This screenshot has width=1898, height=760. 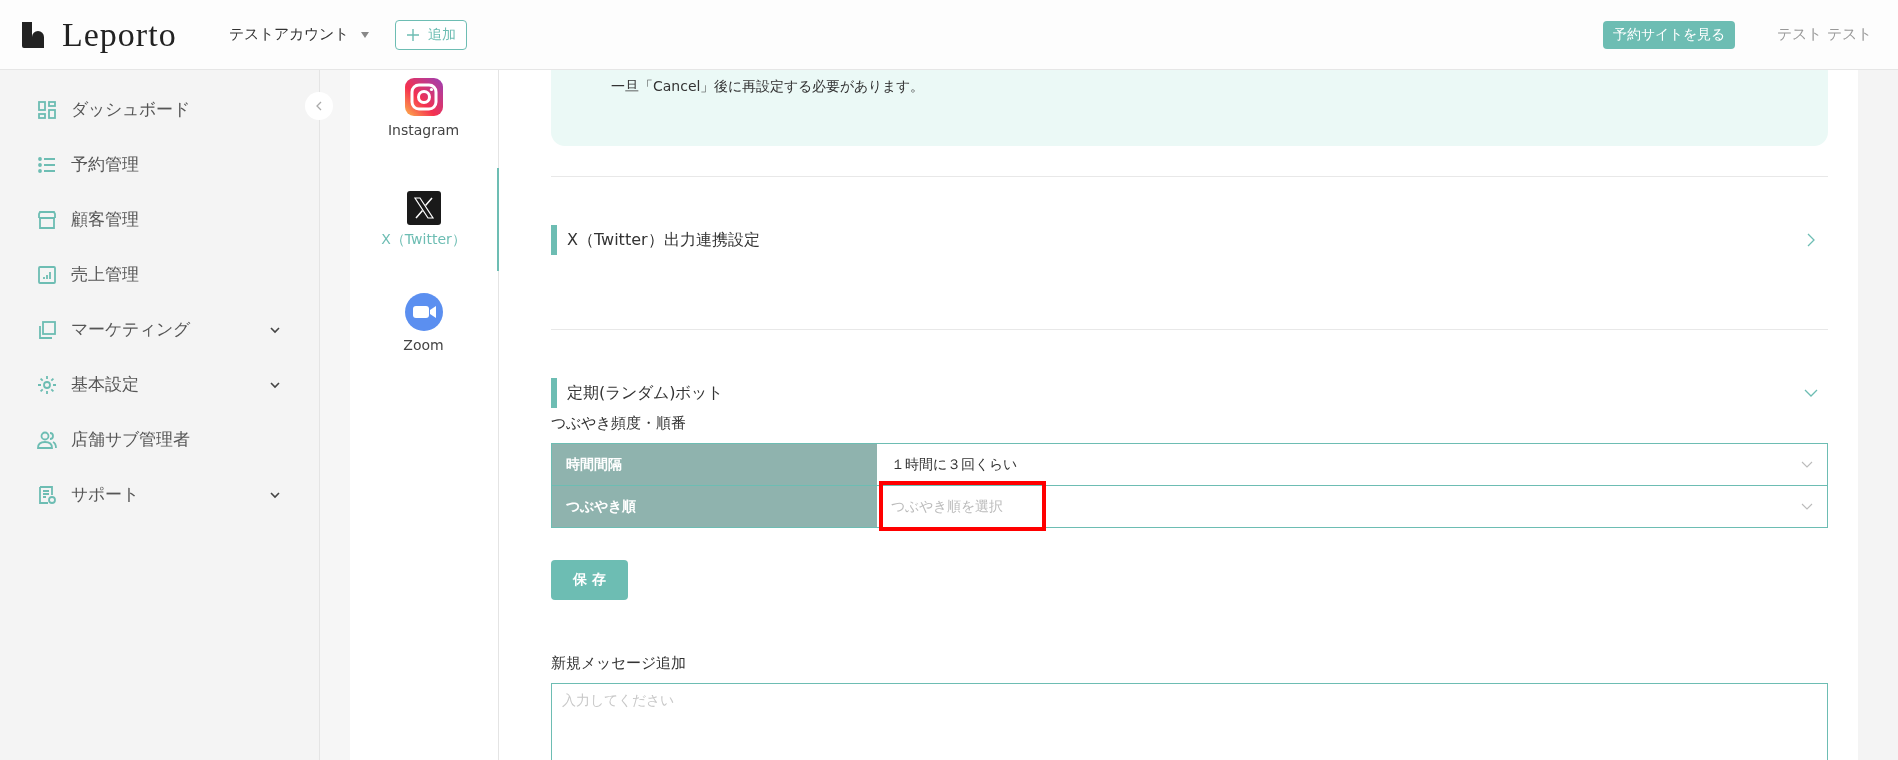 What do you see at coordinates (298, 34) in the screenshot?
I see `account-dropdown: テストアカウント` at bounding box center [298, 34].